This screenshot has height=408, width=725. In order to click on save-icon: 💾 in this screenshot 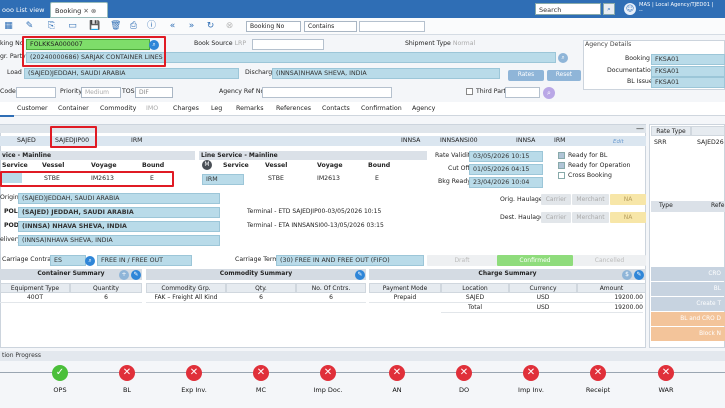, I will do `click(94, 26)`.